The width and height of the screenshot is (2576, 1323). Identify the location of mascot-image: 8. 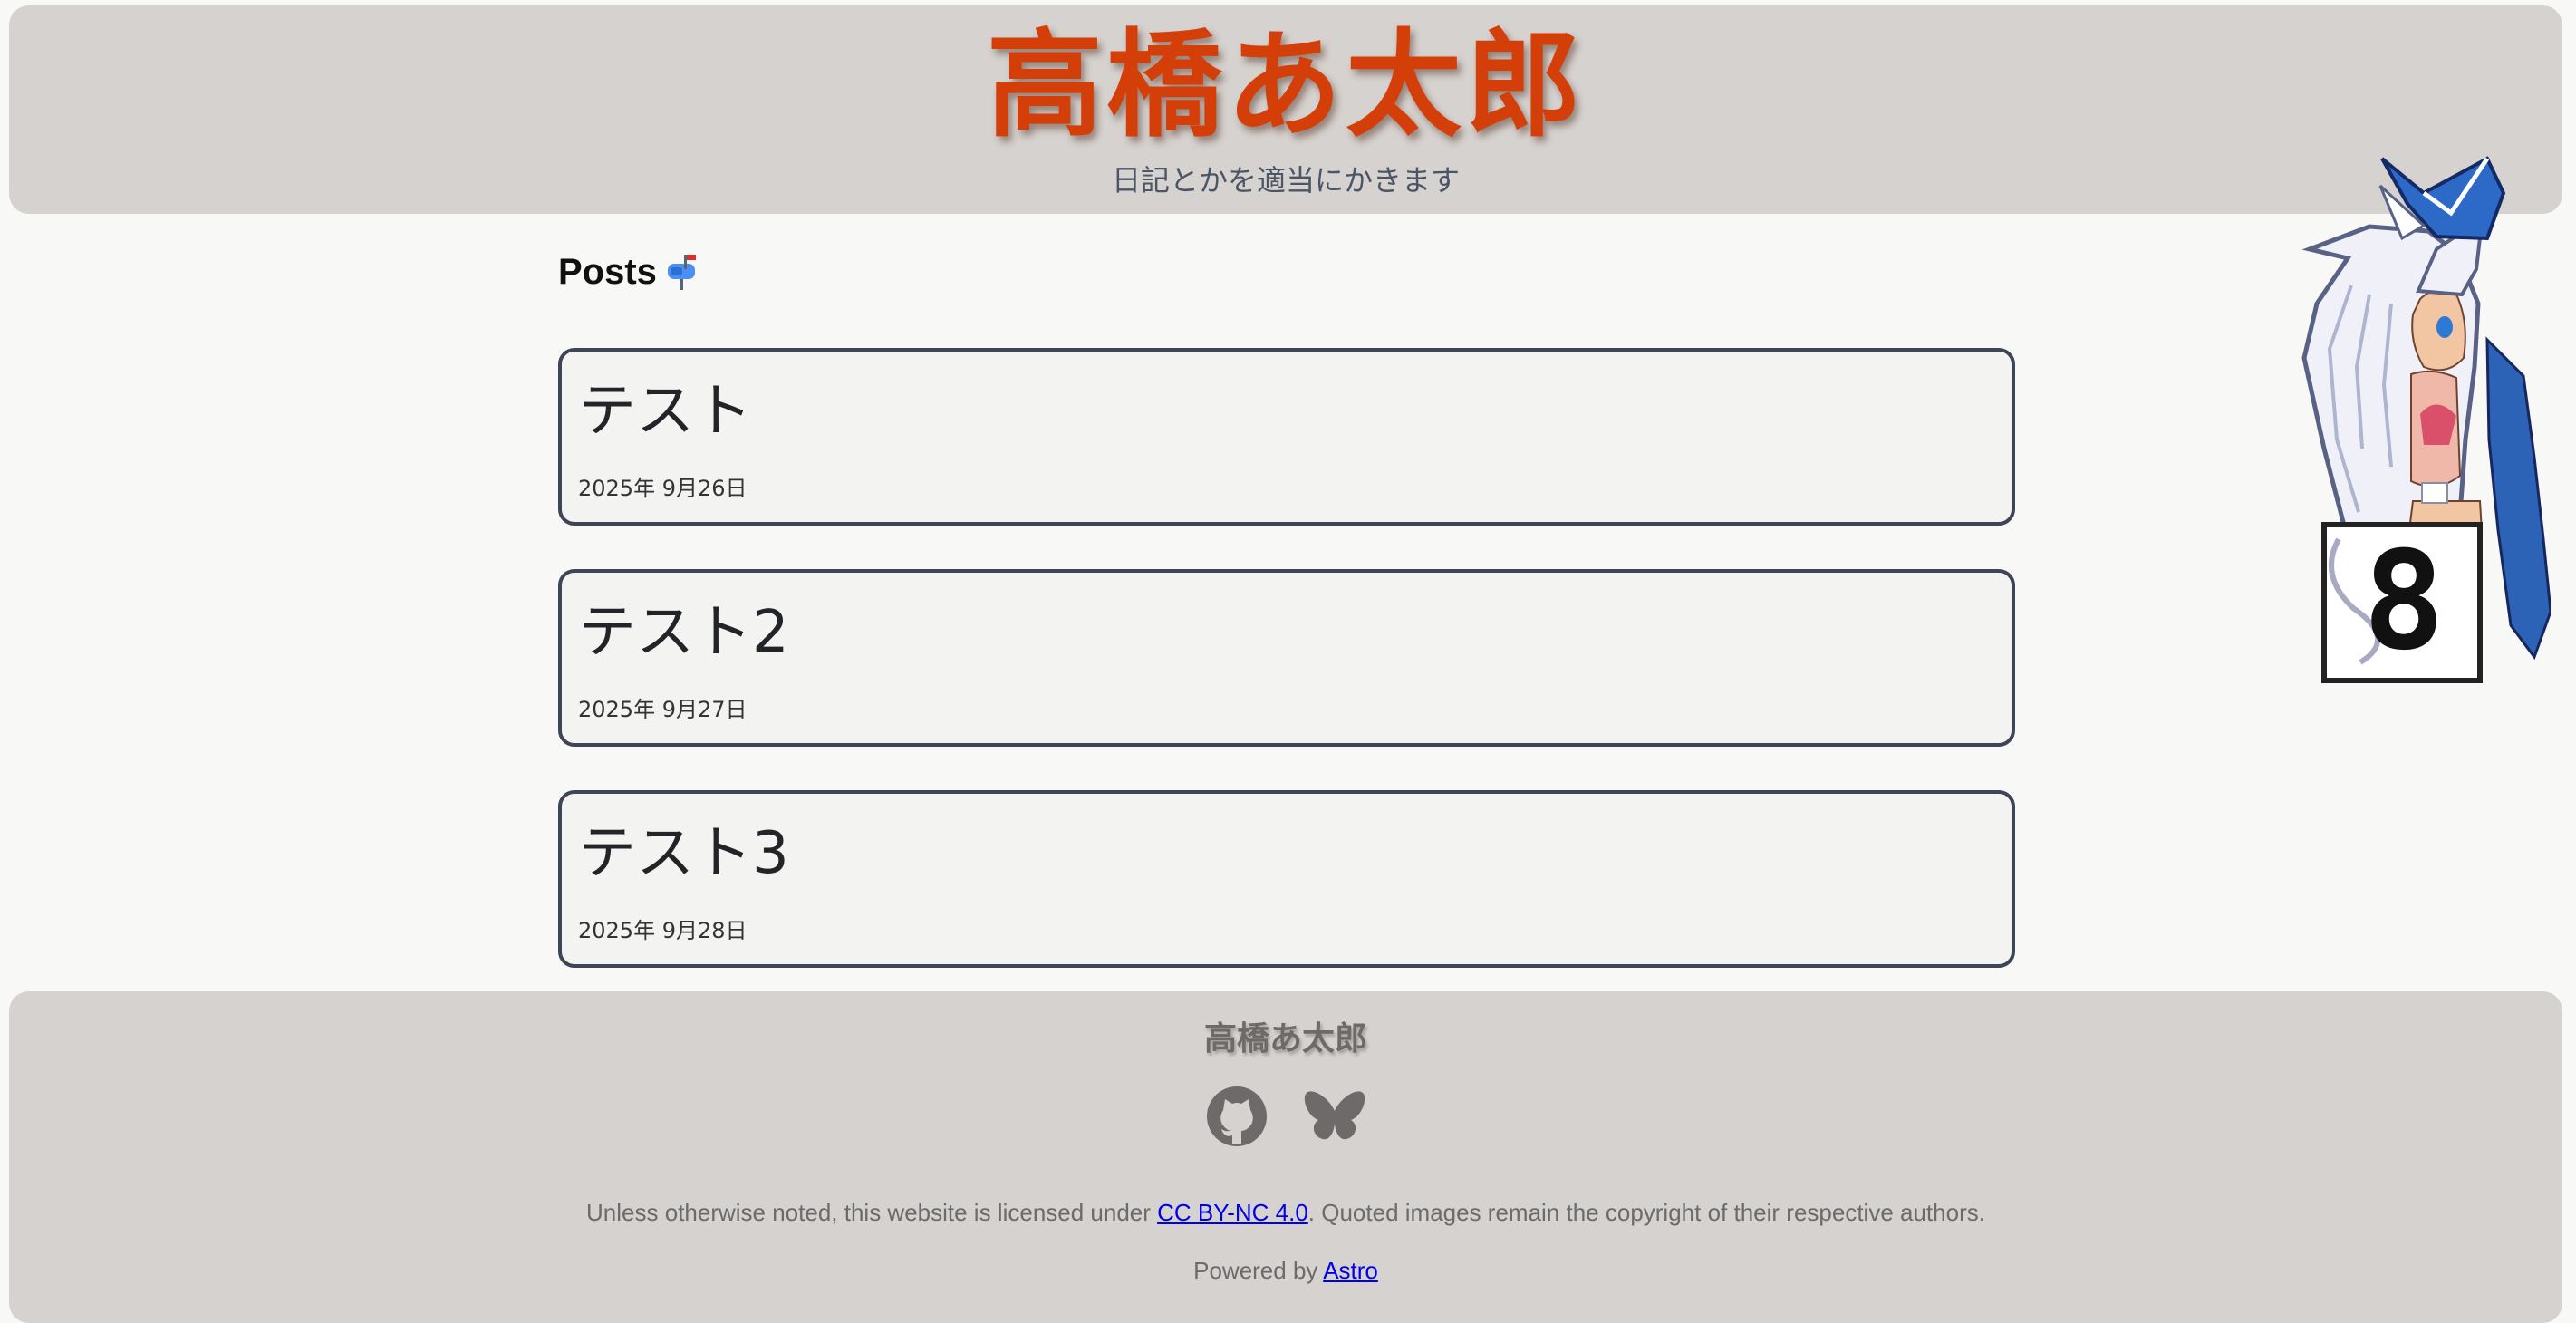
(2424, 422).